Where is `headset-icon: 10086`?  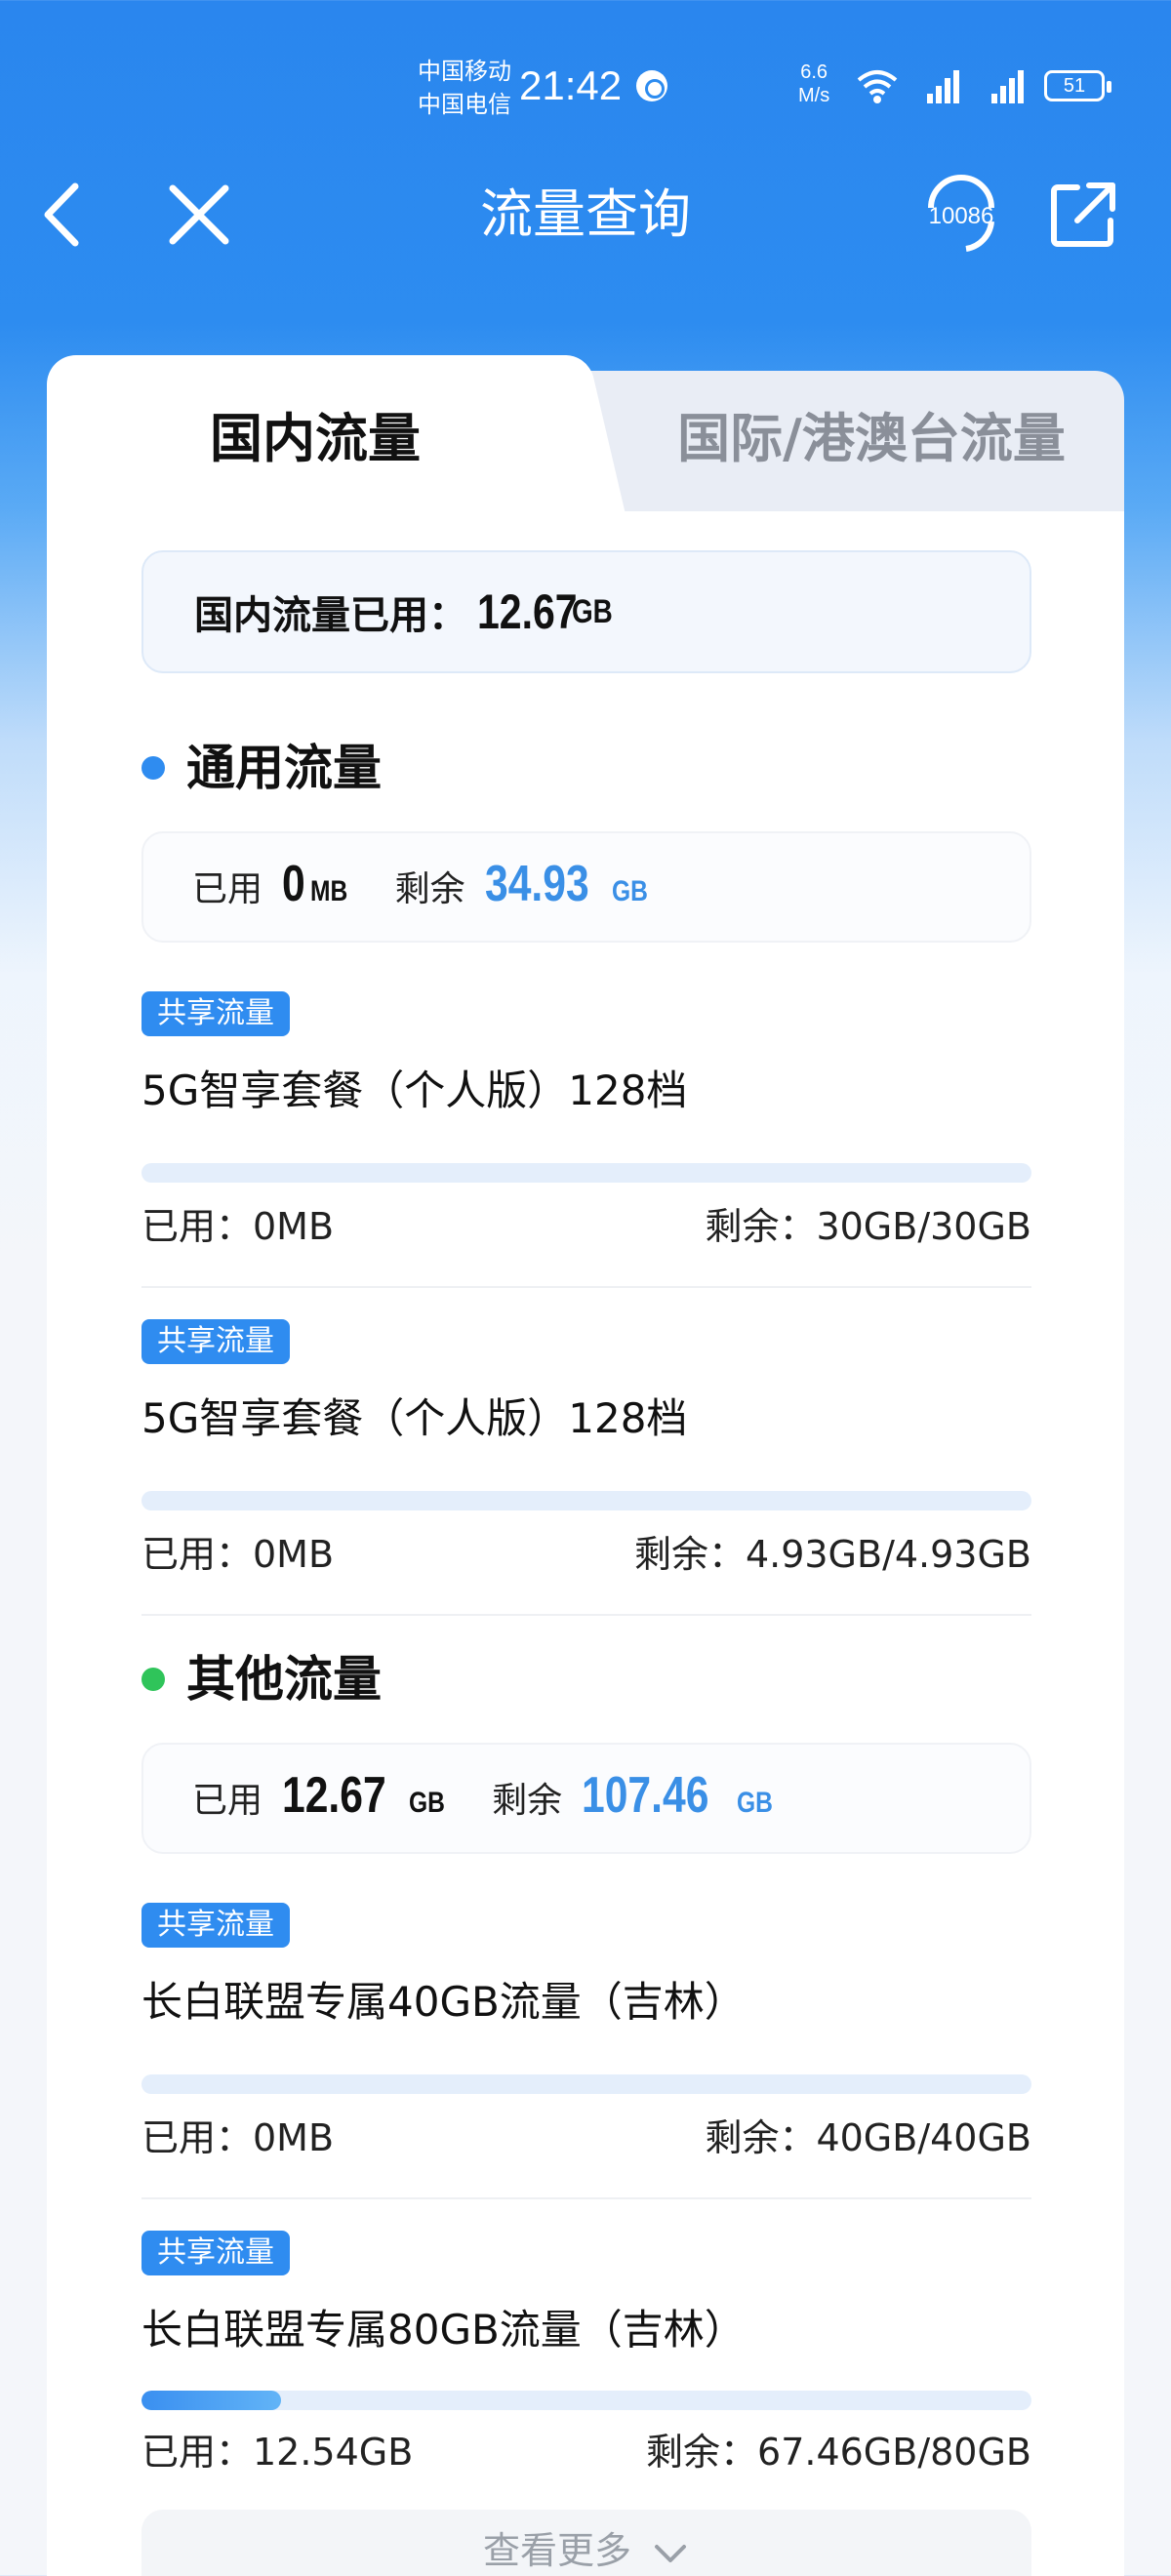 headset-icon: 10086 is located at coordinates (961, 213).